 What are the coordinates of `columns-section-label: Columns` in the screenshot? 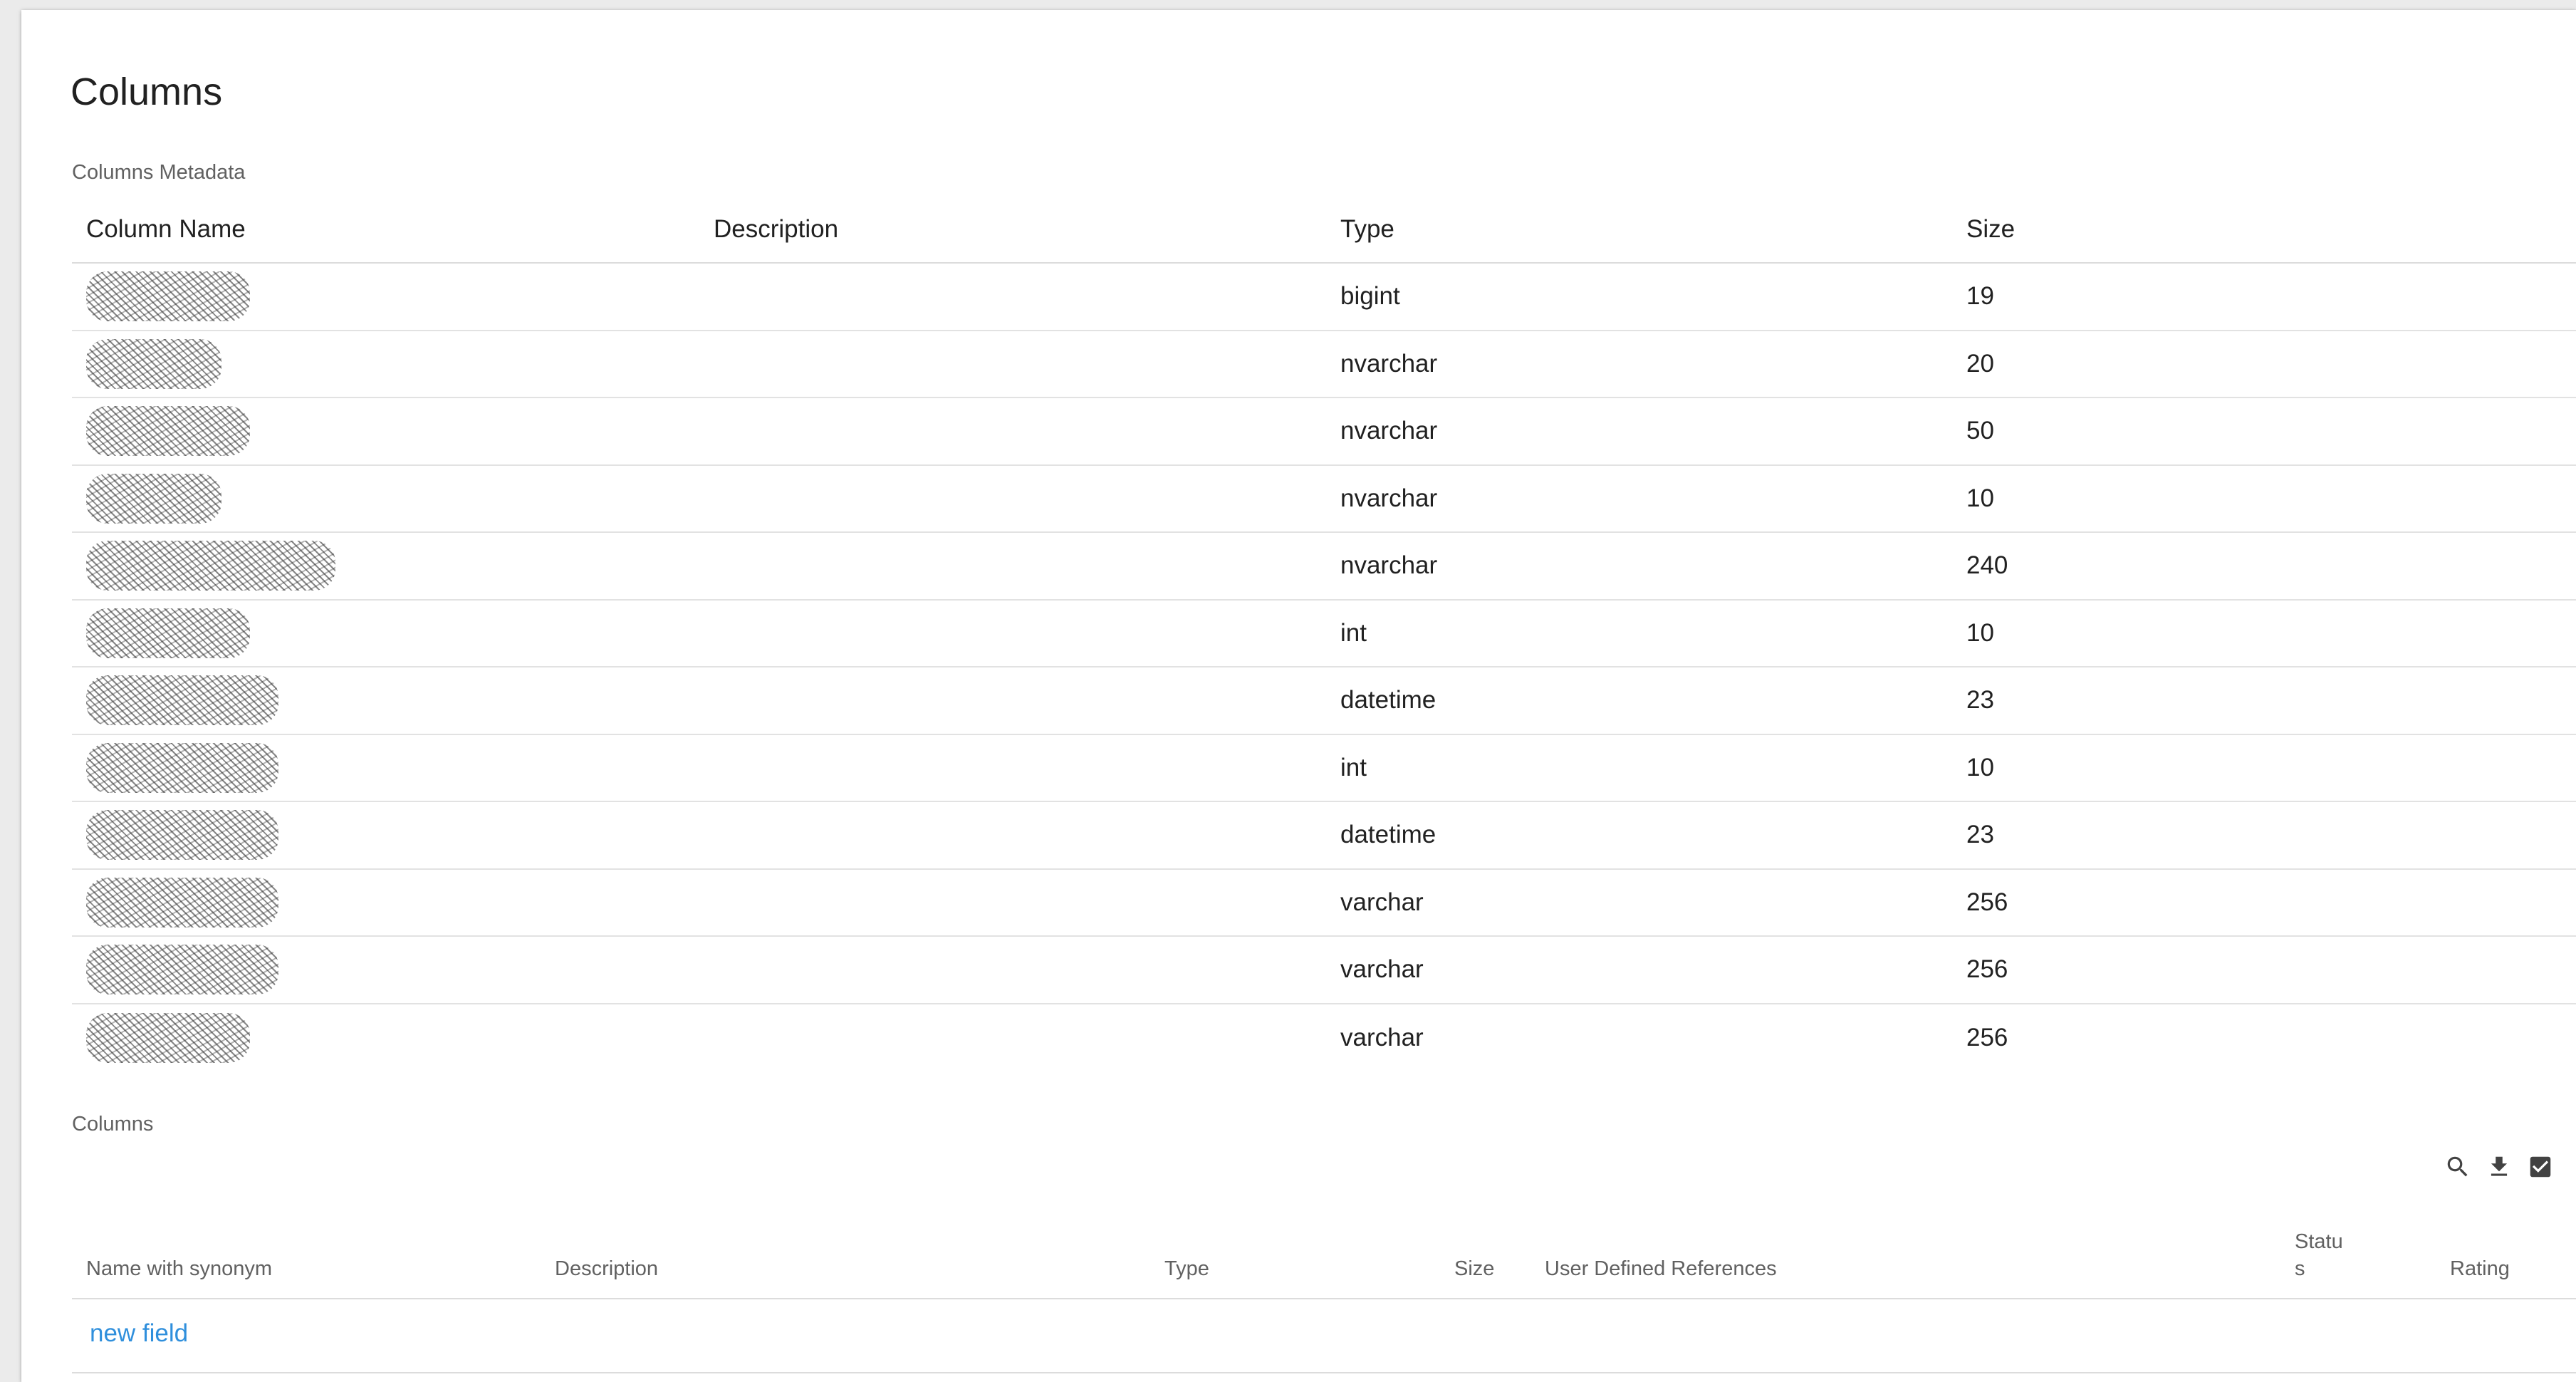 It's located at (113, 1124).